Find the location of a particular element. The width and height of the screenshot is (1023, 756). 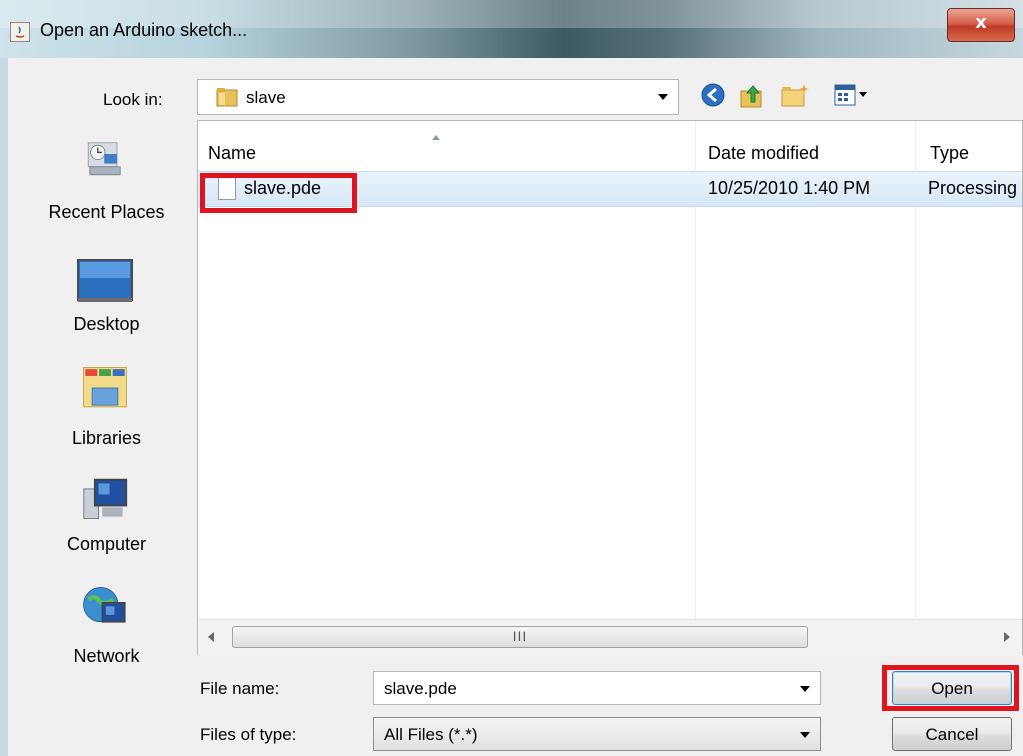

file-name-value: slave.pde is located at coordinates (420, 688).